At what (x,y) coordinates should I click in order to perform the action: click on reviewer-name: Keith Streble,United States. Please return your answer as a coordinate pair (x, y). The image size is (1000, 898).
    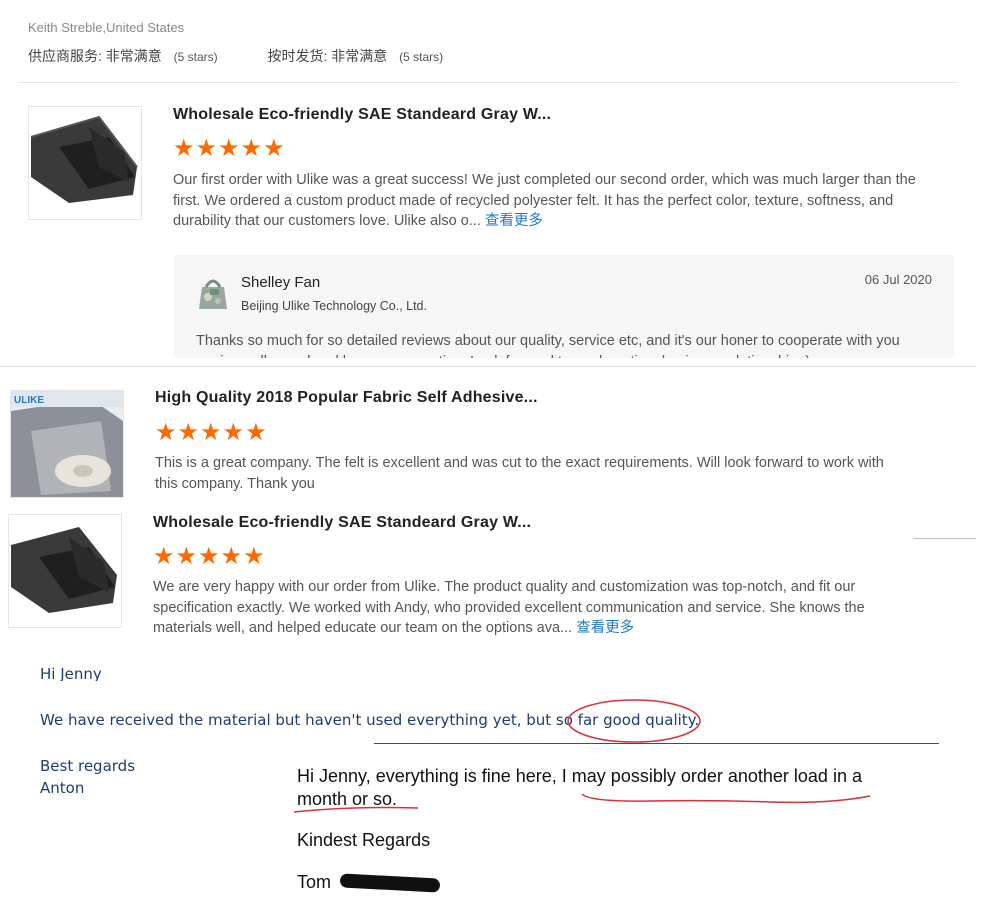
    Looking at the image, I should click on (106, 27).